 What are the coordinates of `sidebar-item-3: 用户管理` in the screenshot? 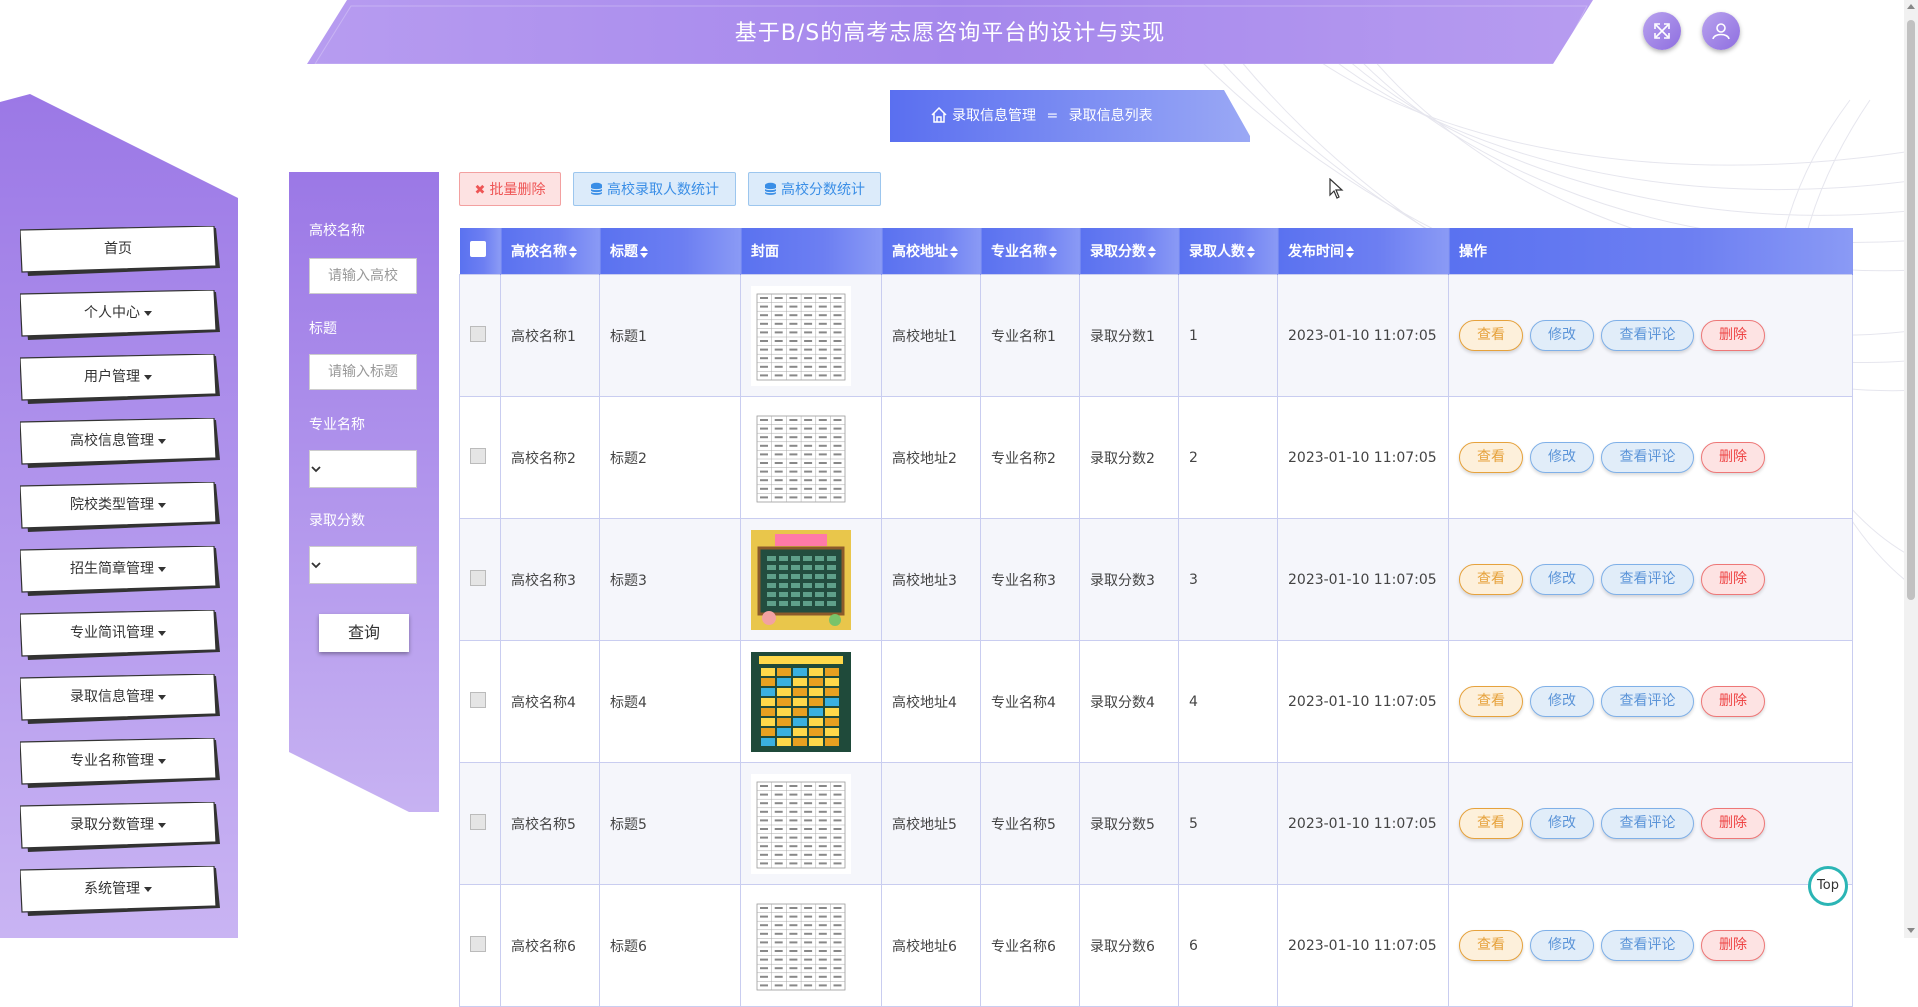 It's located at (120, 379).